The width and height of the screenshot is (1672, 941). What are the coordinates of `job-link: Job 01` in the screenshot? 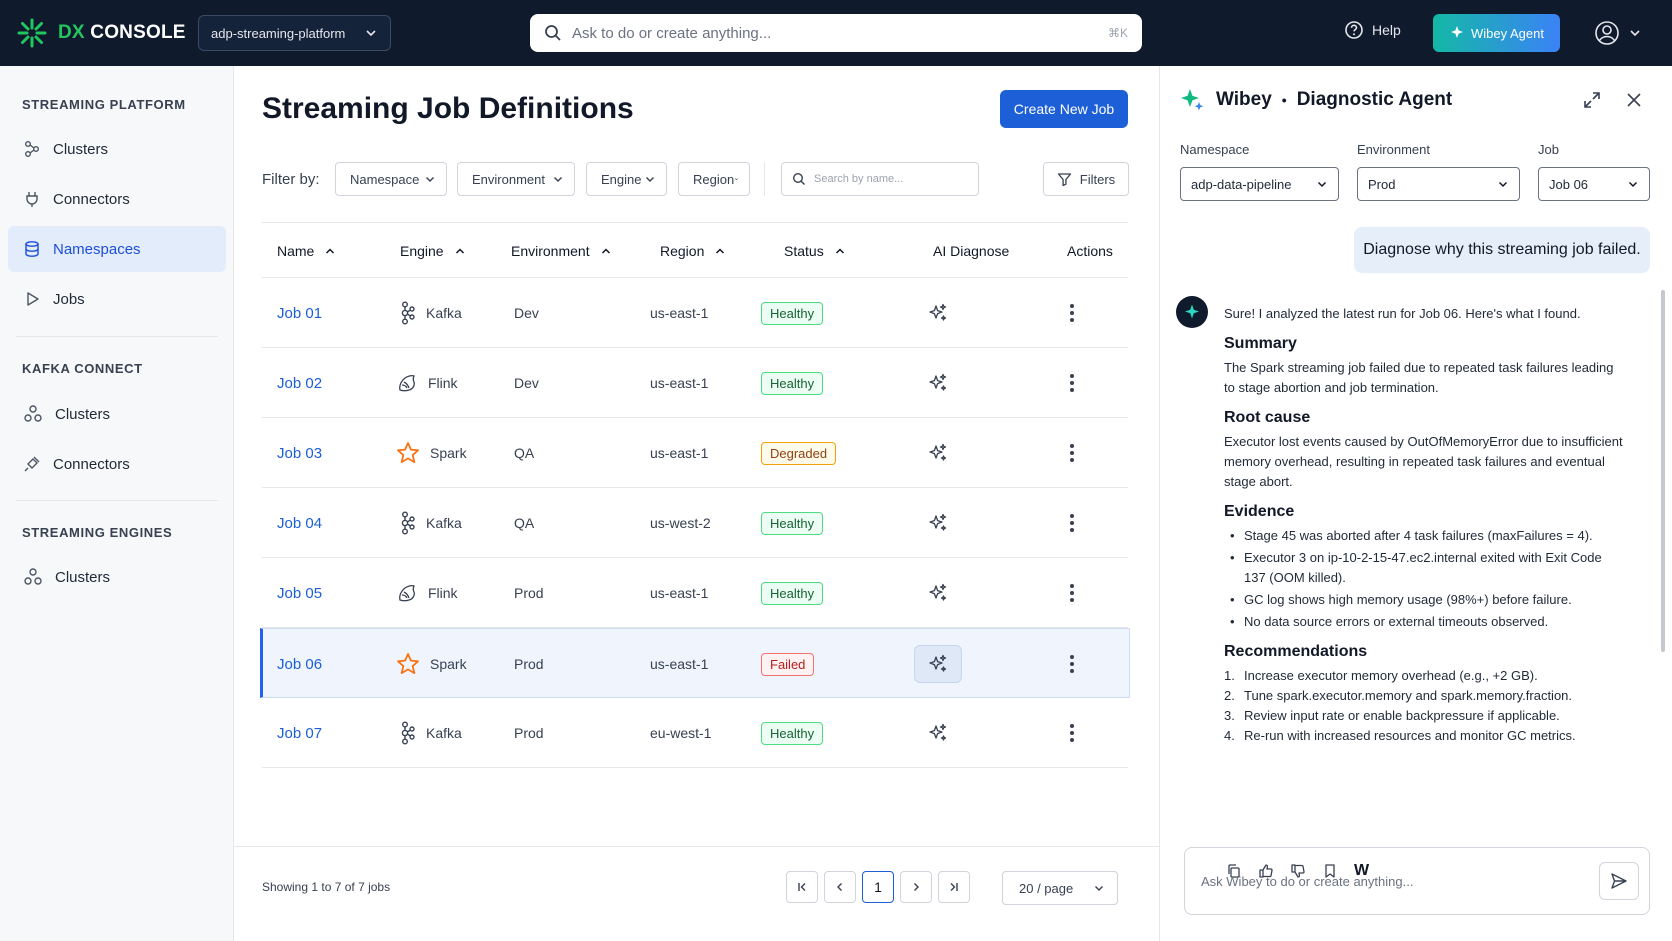 It's located at (299, 313).